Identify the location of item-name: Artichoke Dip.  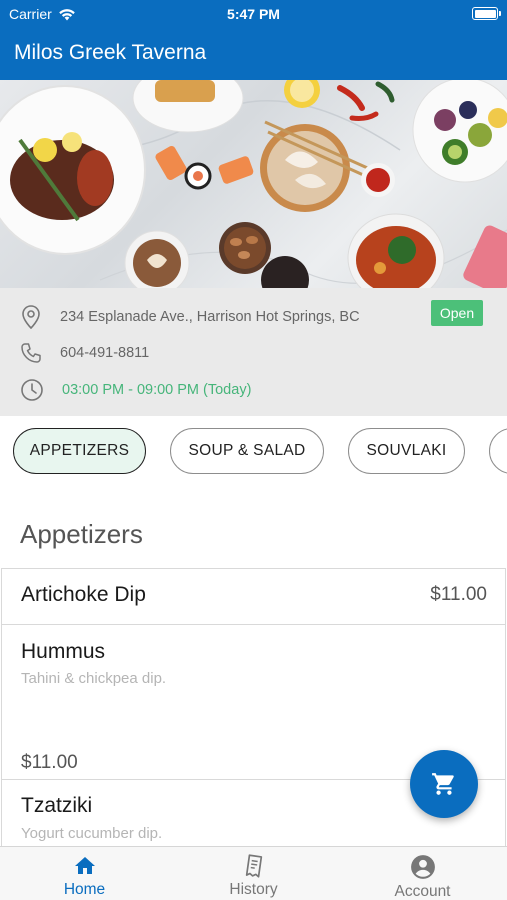
(83, 594).